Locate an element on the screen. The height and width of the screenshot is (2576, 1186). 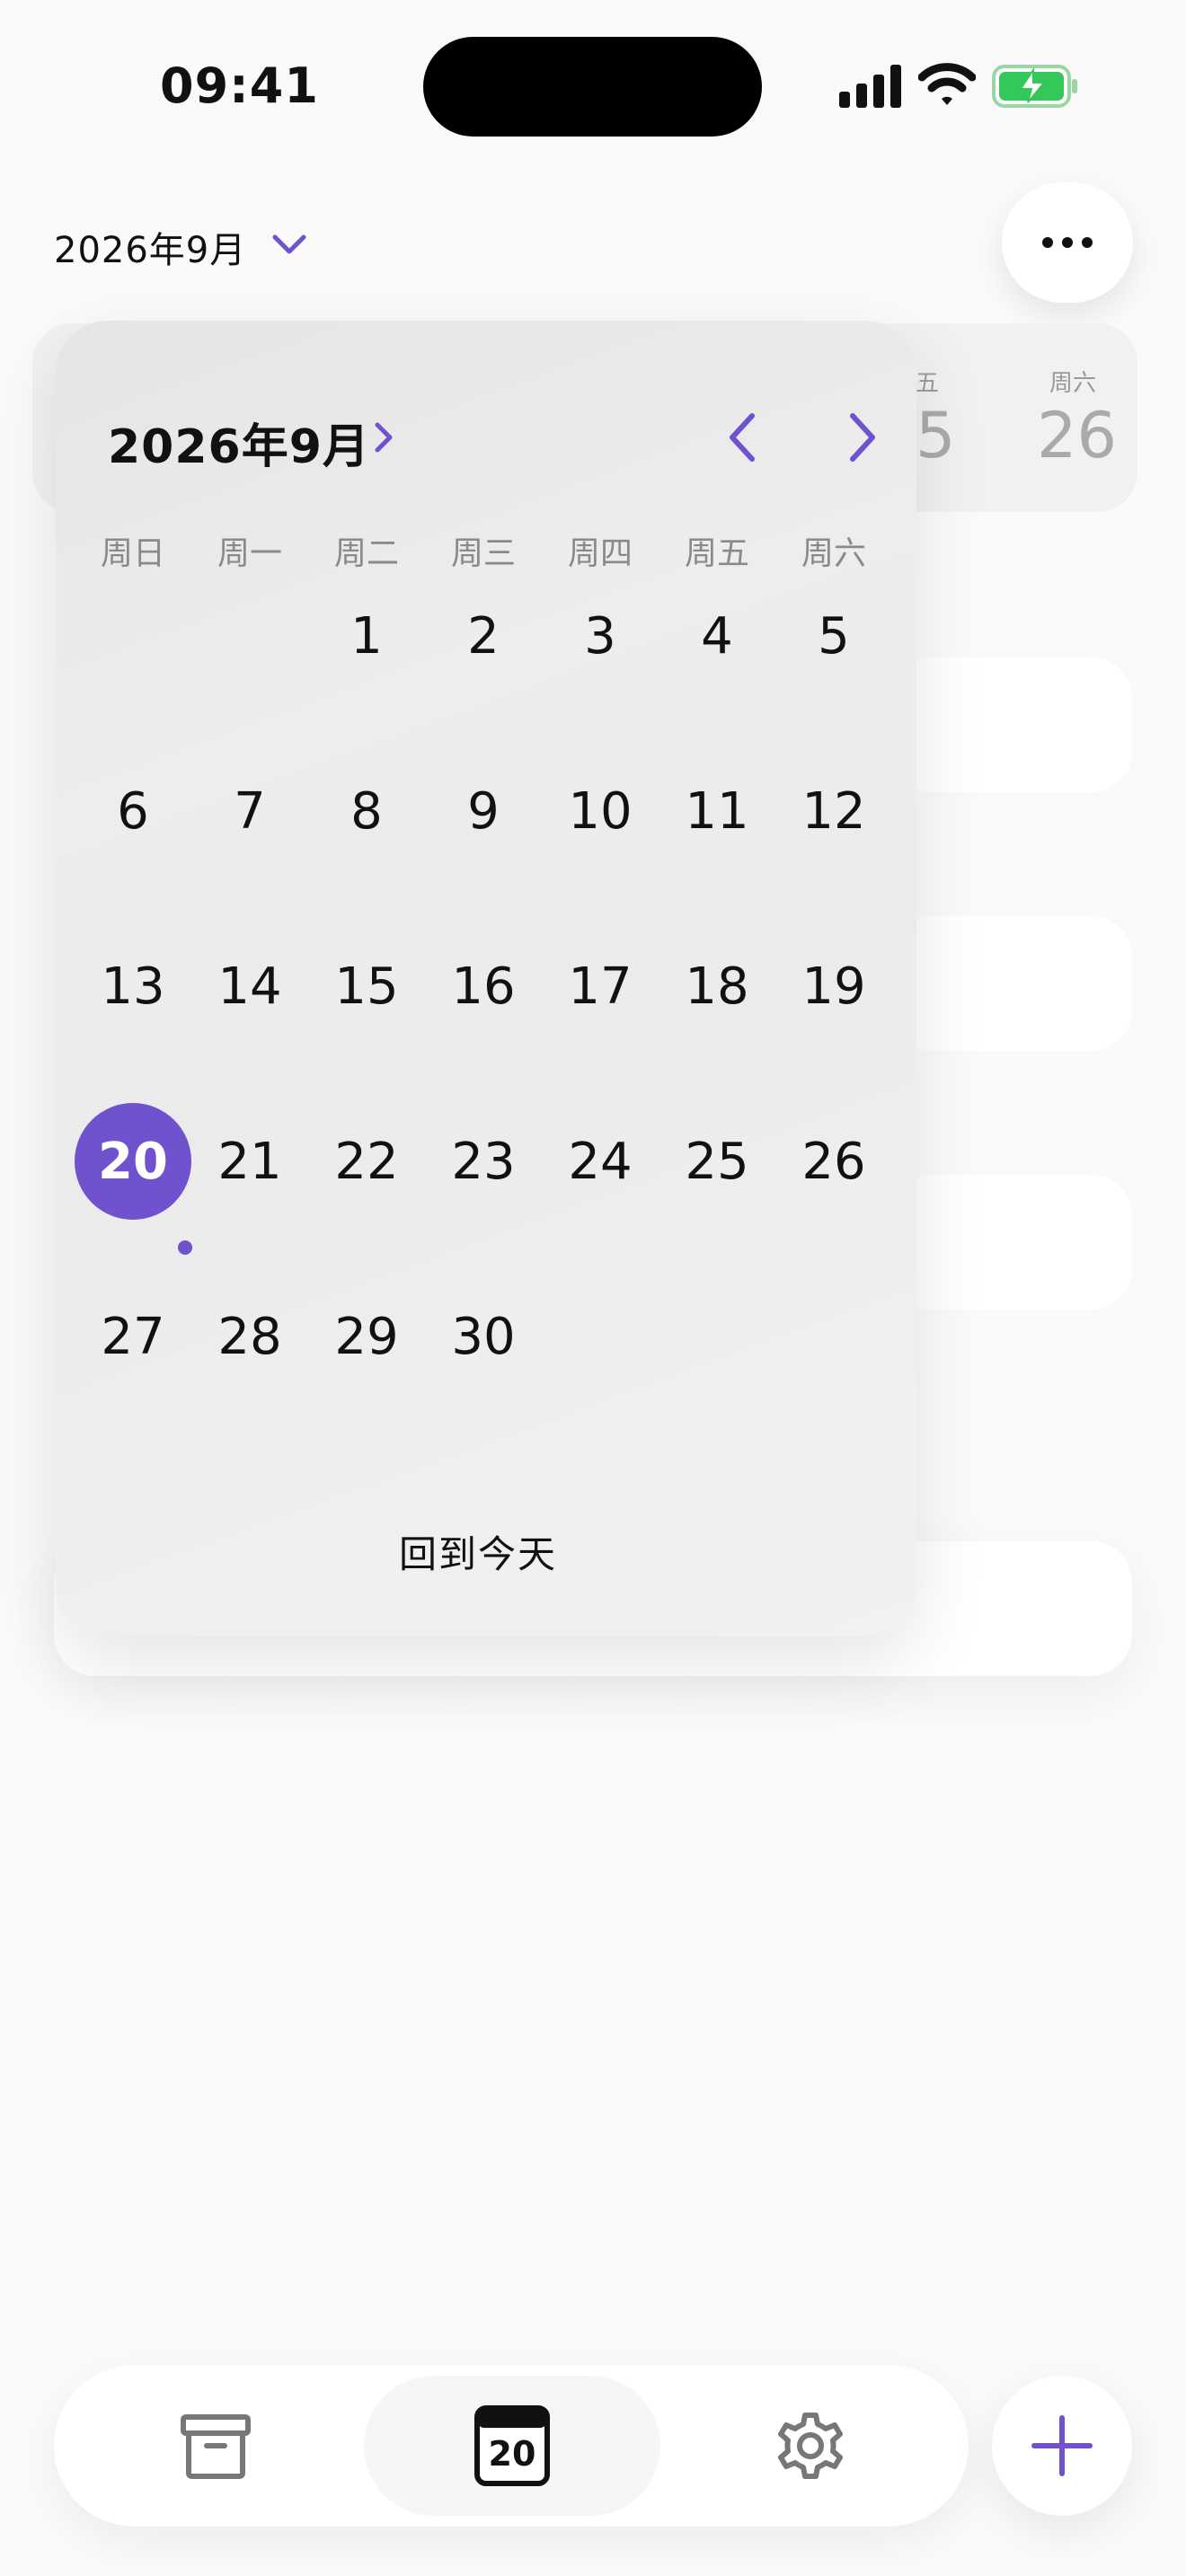
calendar-day: 8 is located at coordinates (366, 811).